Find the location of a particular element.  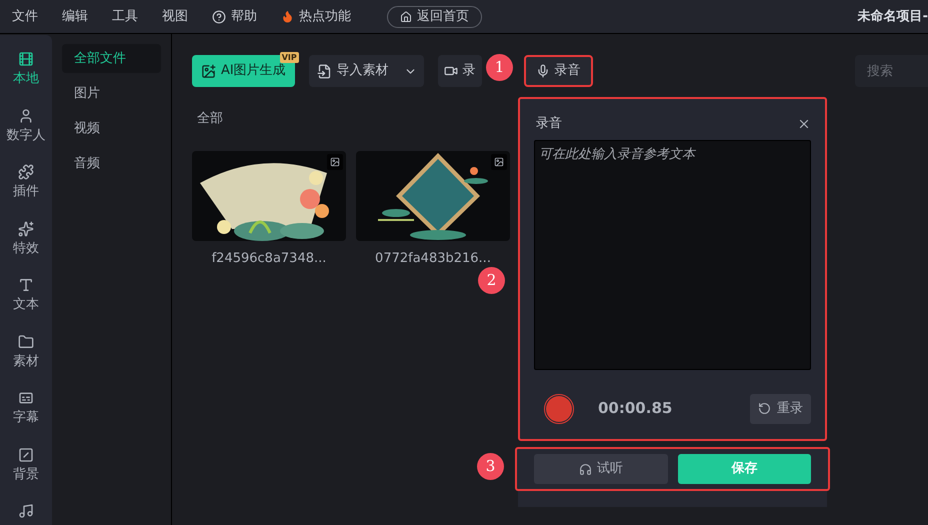

microphone-icon is located at coordinates (543, 71).